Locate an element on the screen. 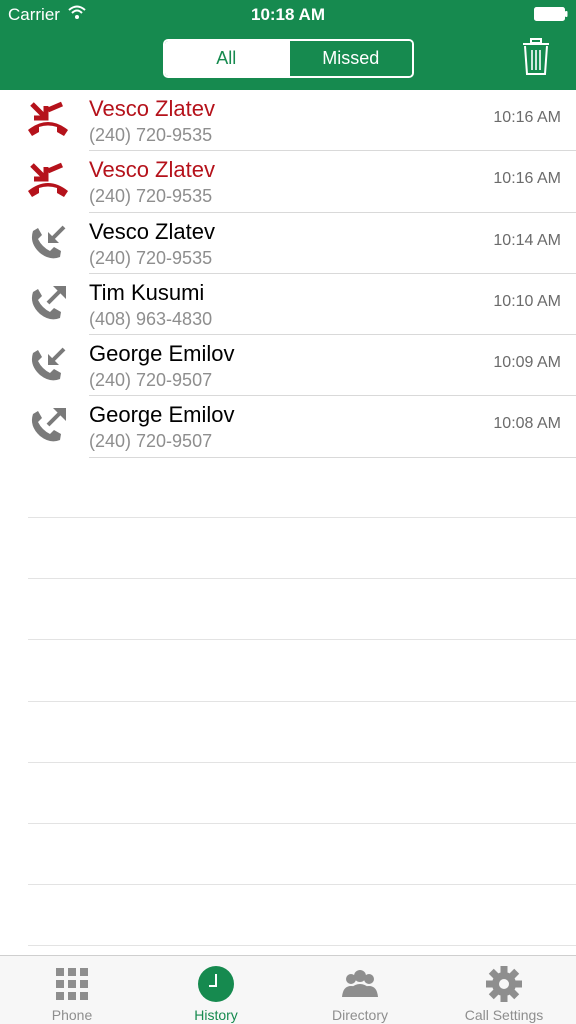 Image resolution: width=576 pixels, height=1024 pixels. navigation-bar: Carrier 10:18 AM All Missed is located at coordinates (288, 45).